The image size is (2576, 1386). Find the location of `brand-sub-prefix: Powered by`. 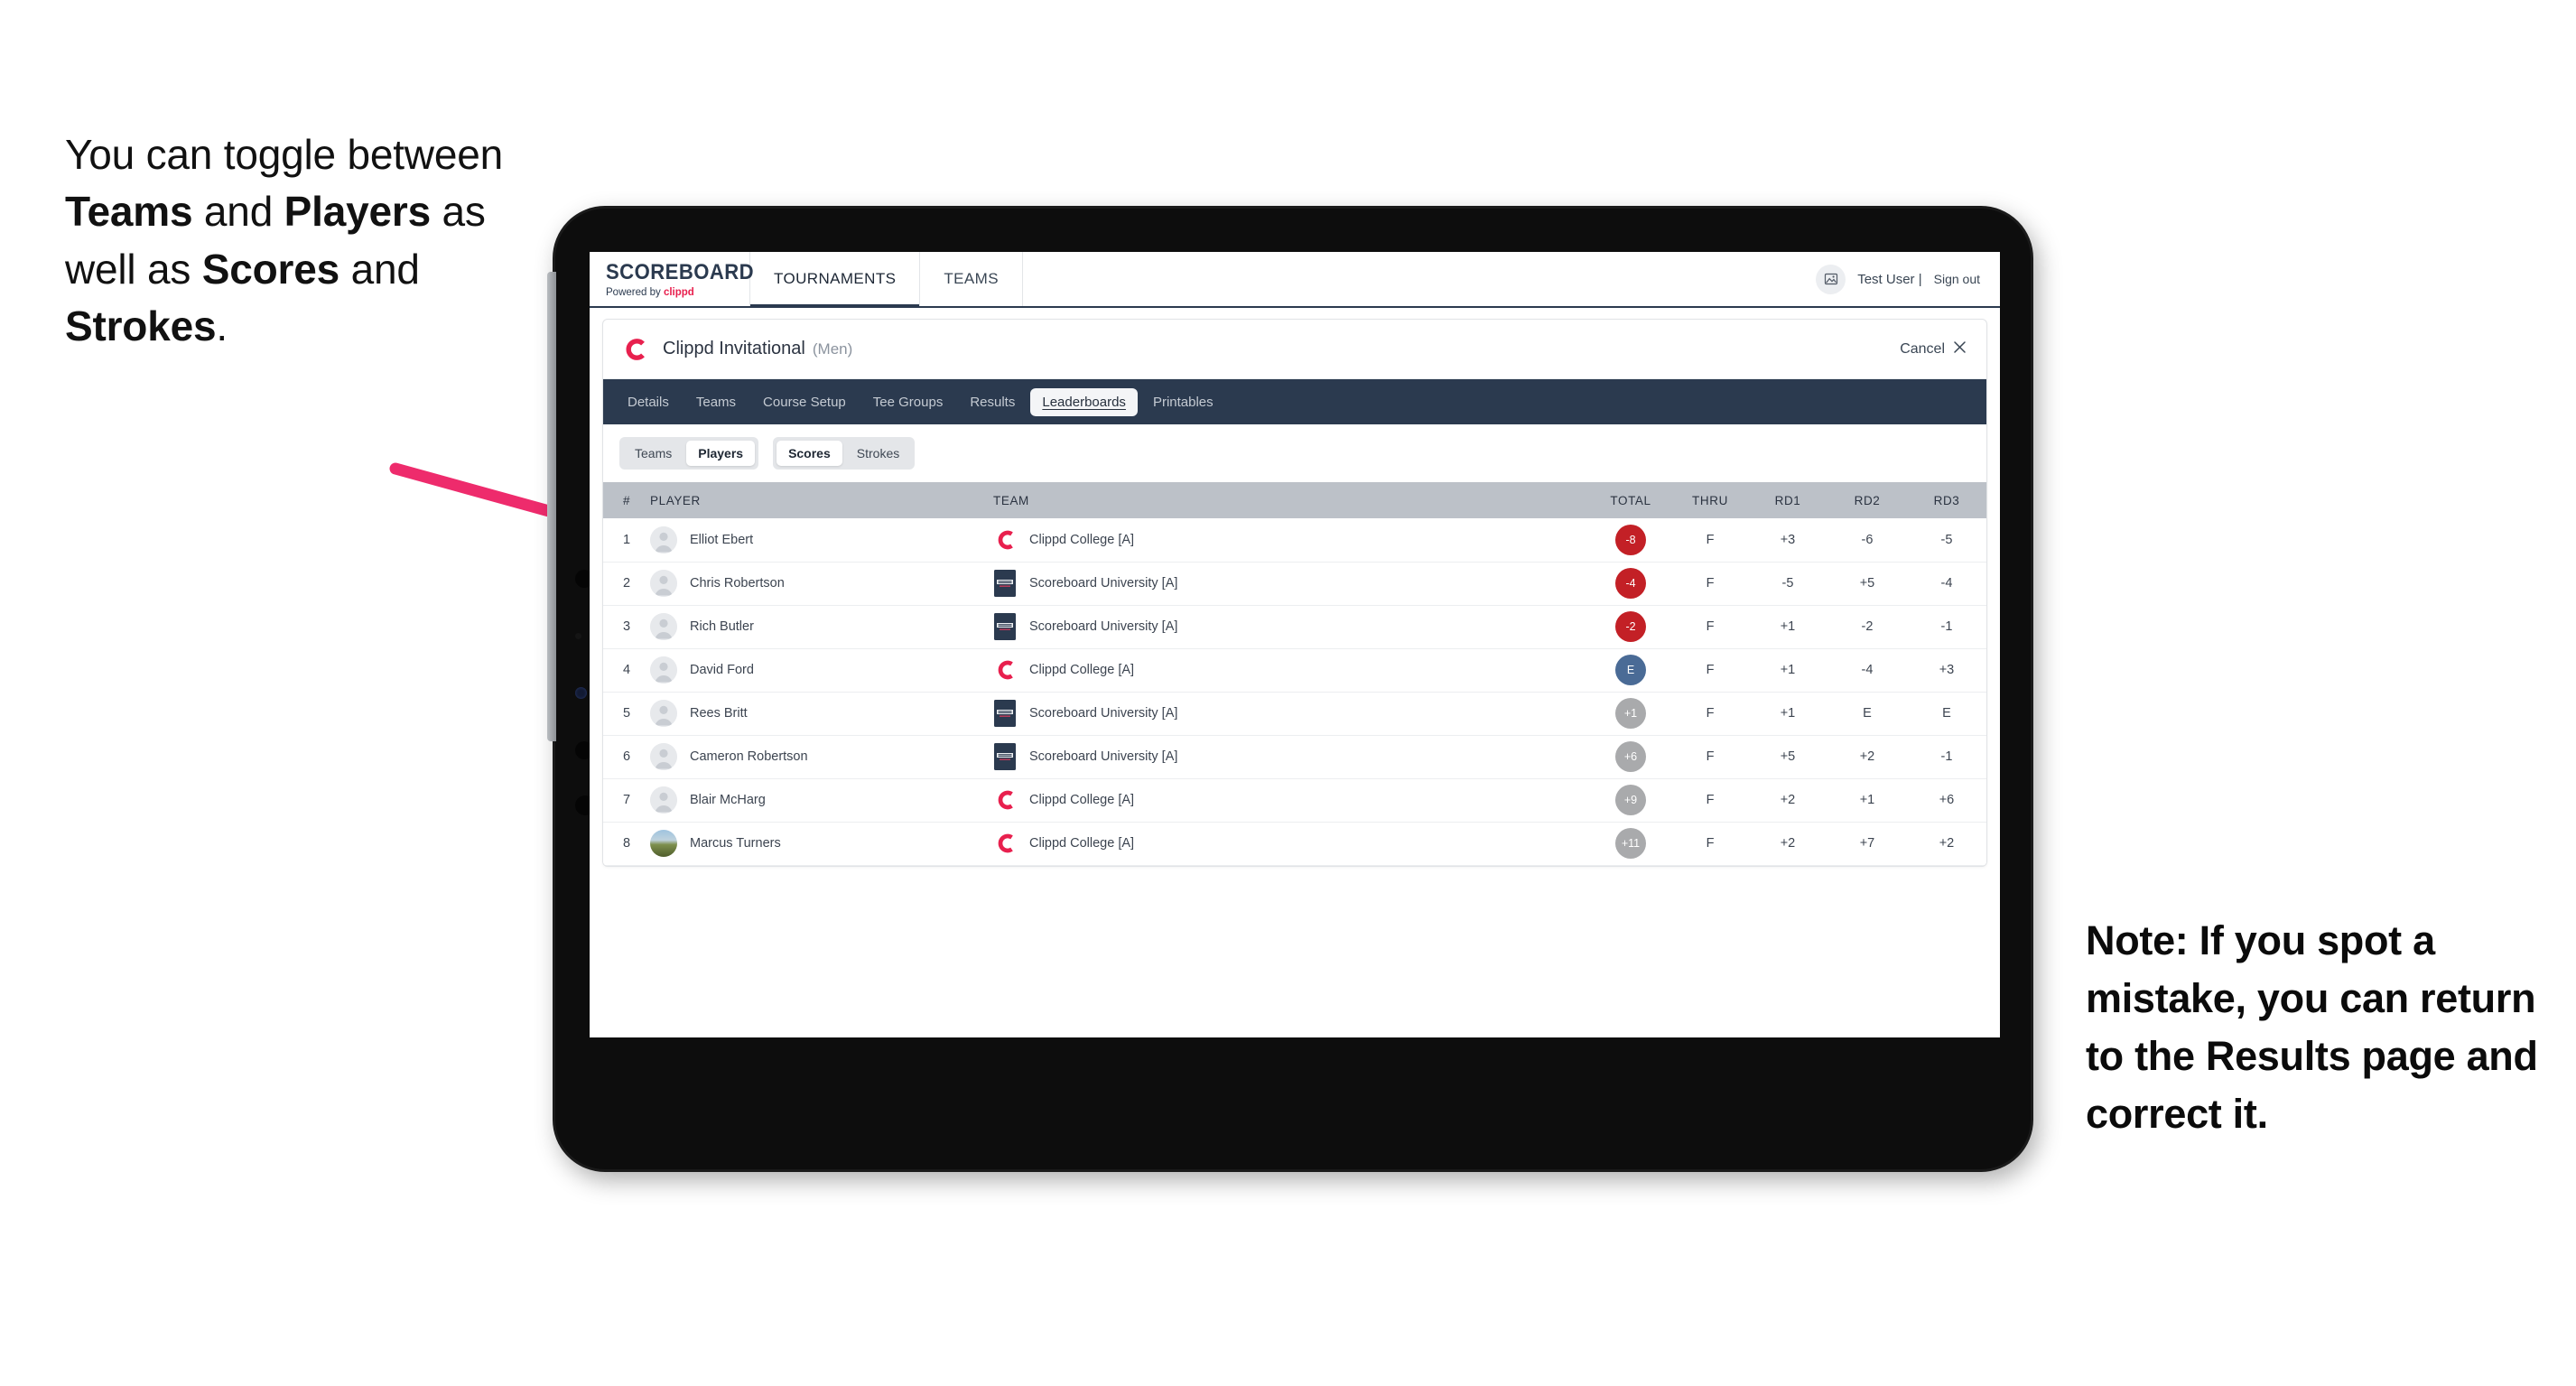

brand-sub-prefix: Powered by is located at coordinates (635, 292).